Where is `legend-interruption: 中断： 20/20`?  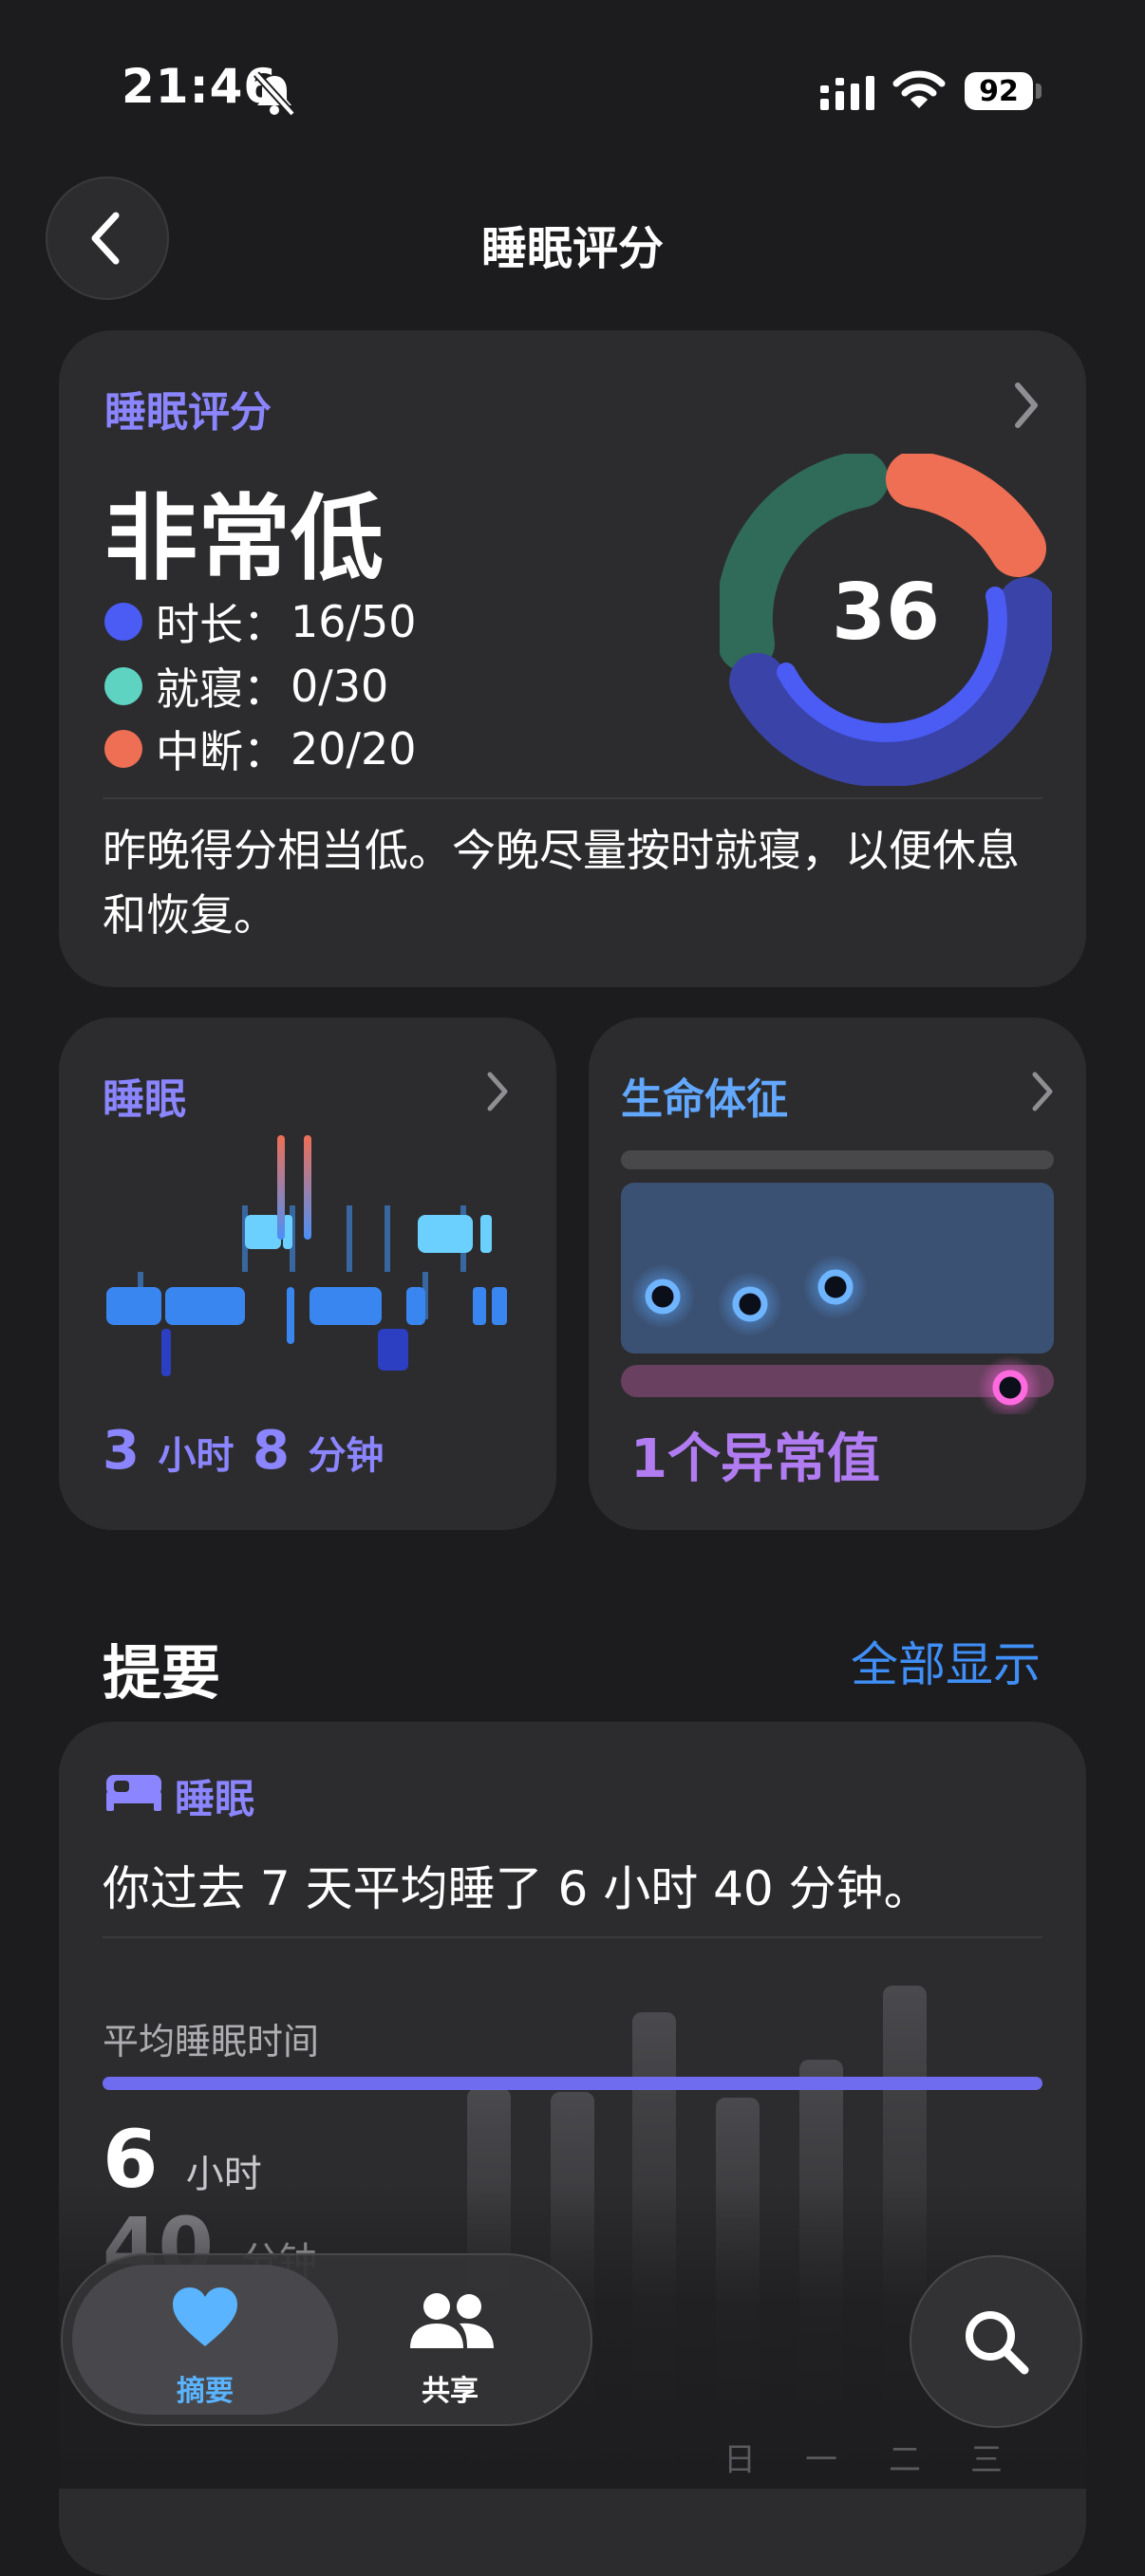
legend-interruption: 中断： 20/20 is located at coordinates (260, 749).